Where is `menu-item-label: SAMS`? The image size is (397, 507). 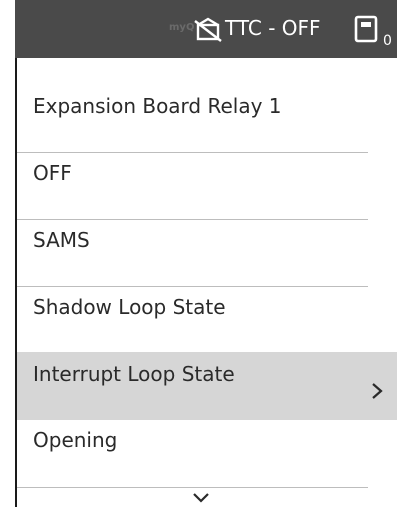
menu-item-label: SAMS is located at coordinates (61, 240).